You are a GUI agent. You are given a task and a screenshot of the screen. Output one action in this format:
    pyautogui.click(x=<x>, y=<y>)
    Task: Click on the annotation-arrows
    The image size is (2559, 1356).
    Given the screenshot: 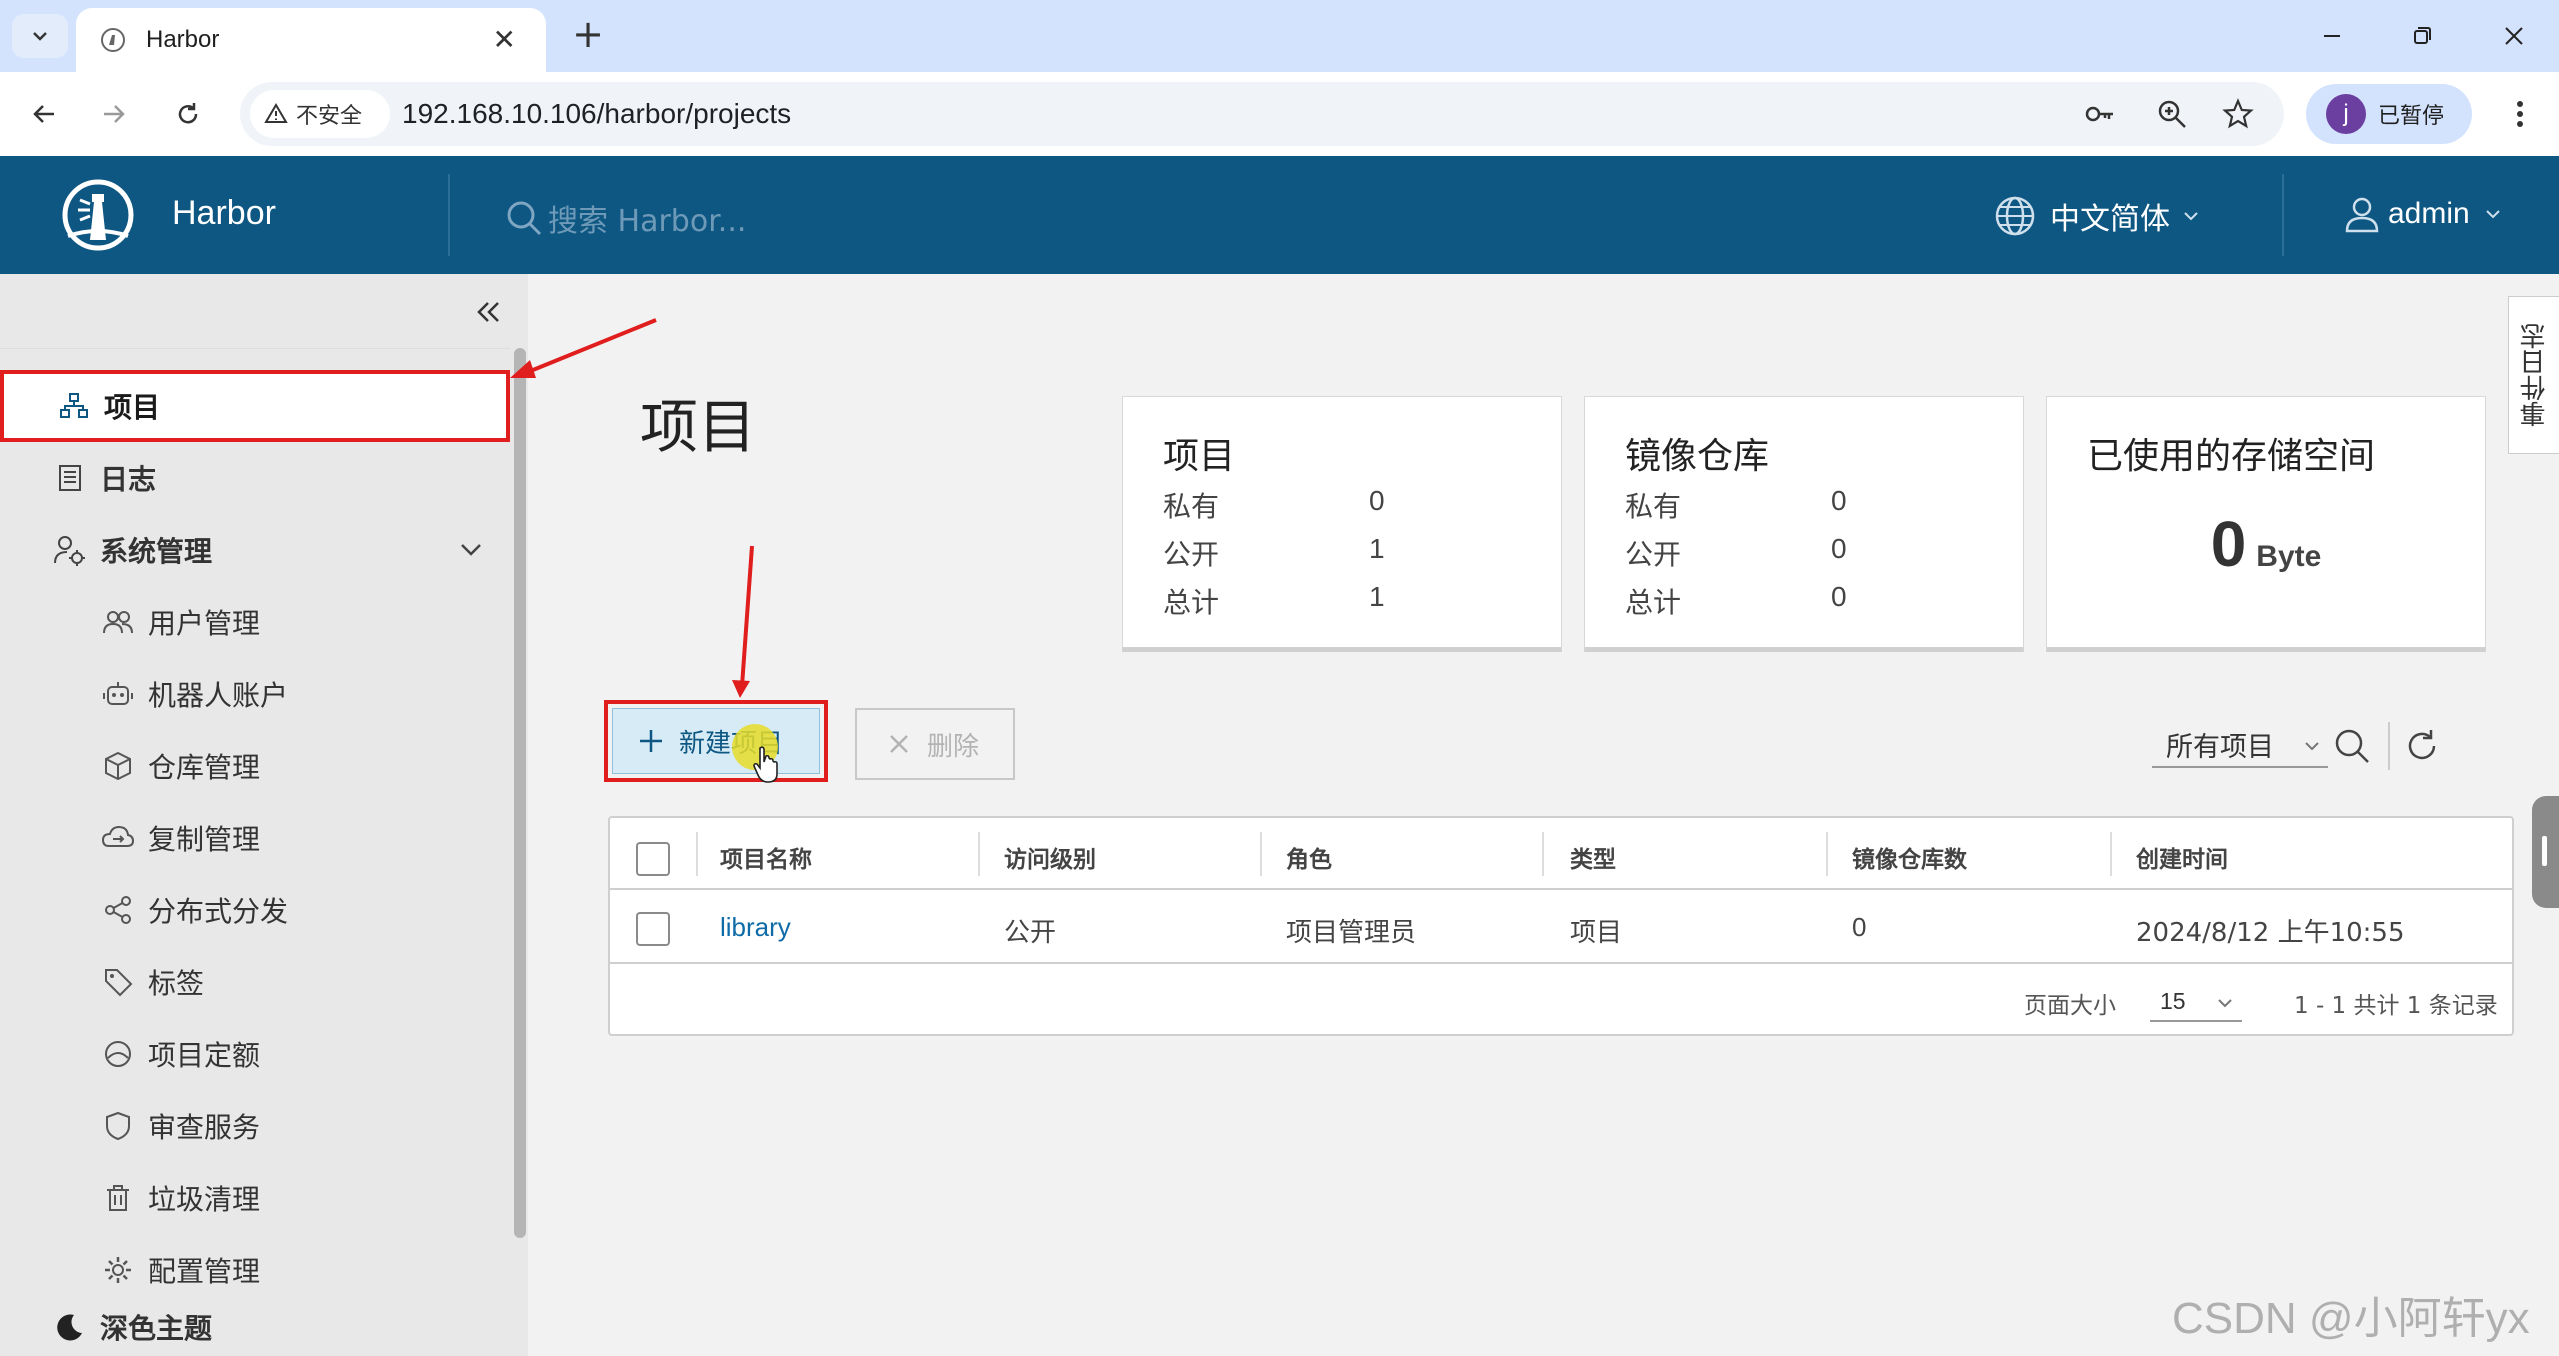 What is the action you would take?
    pyautogui.click(x=632, y=508)
    